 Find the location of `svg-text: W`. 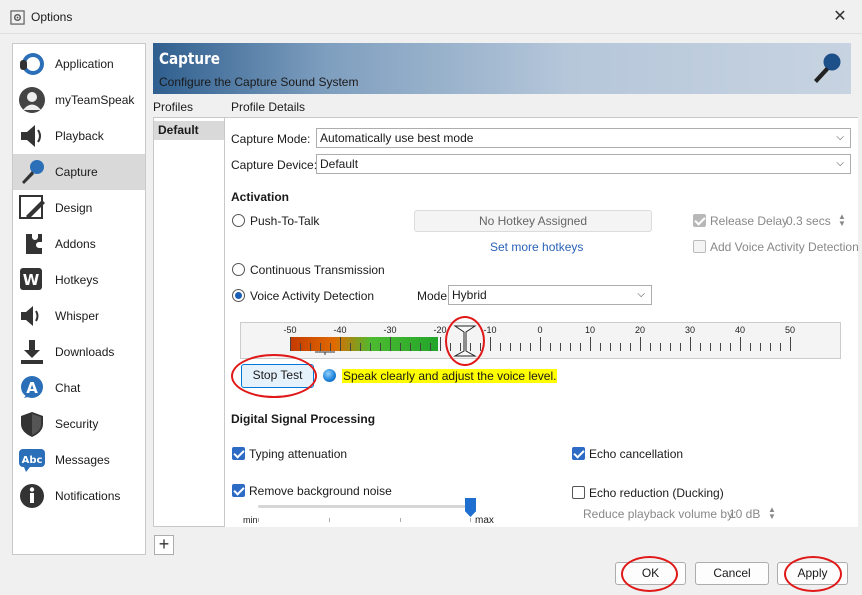

svg-text: W is located at coordinates (31, 280).